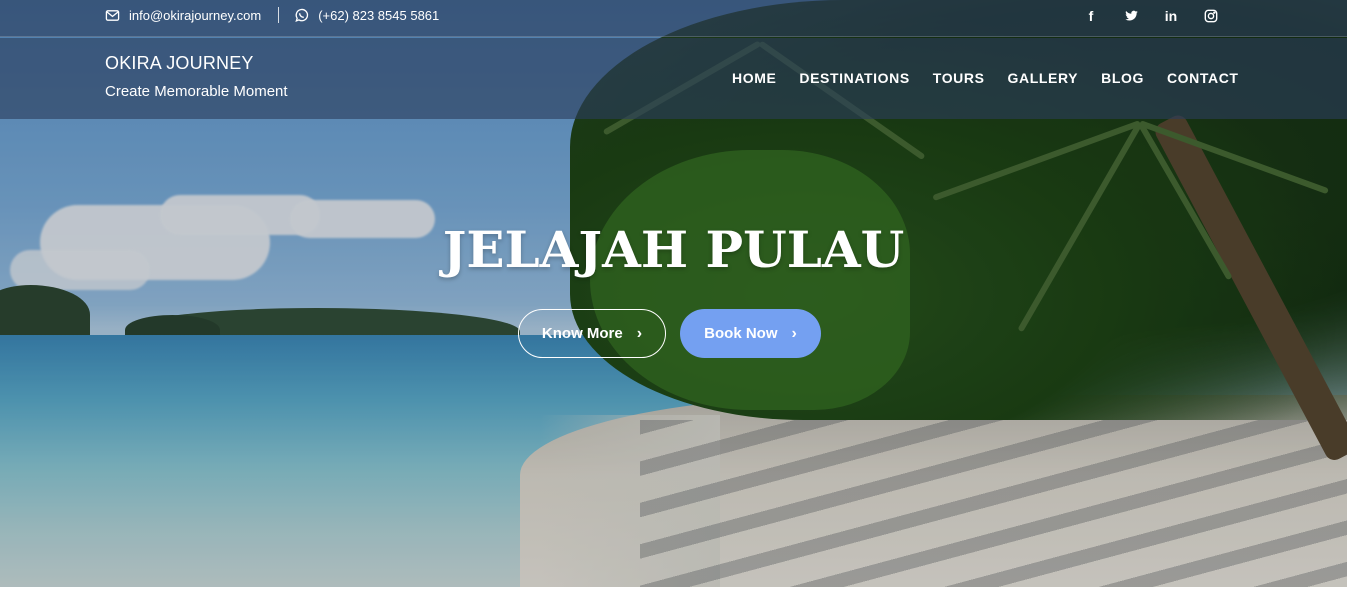 This screenshot has height=589, width=1347. I want to click on divider, so click(279, 15).